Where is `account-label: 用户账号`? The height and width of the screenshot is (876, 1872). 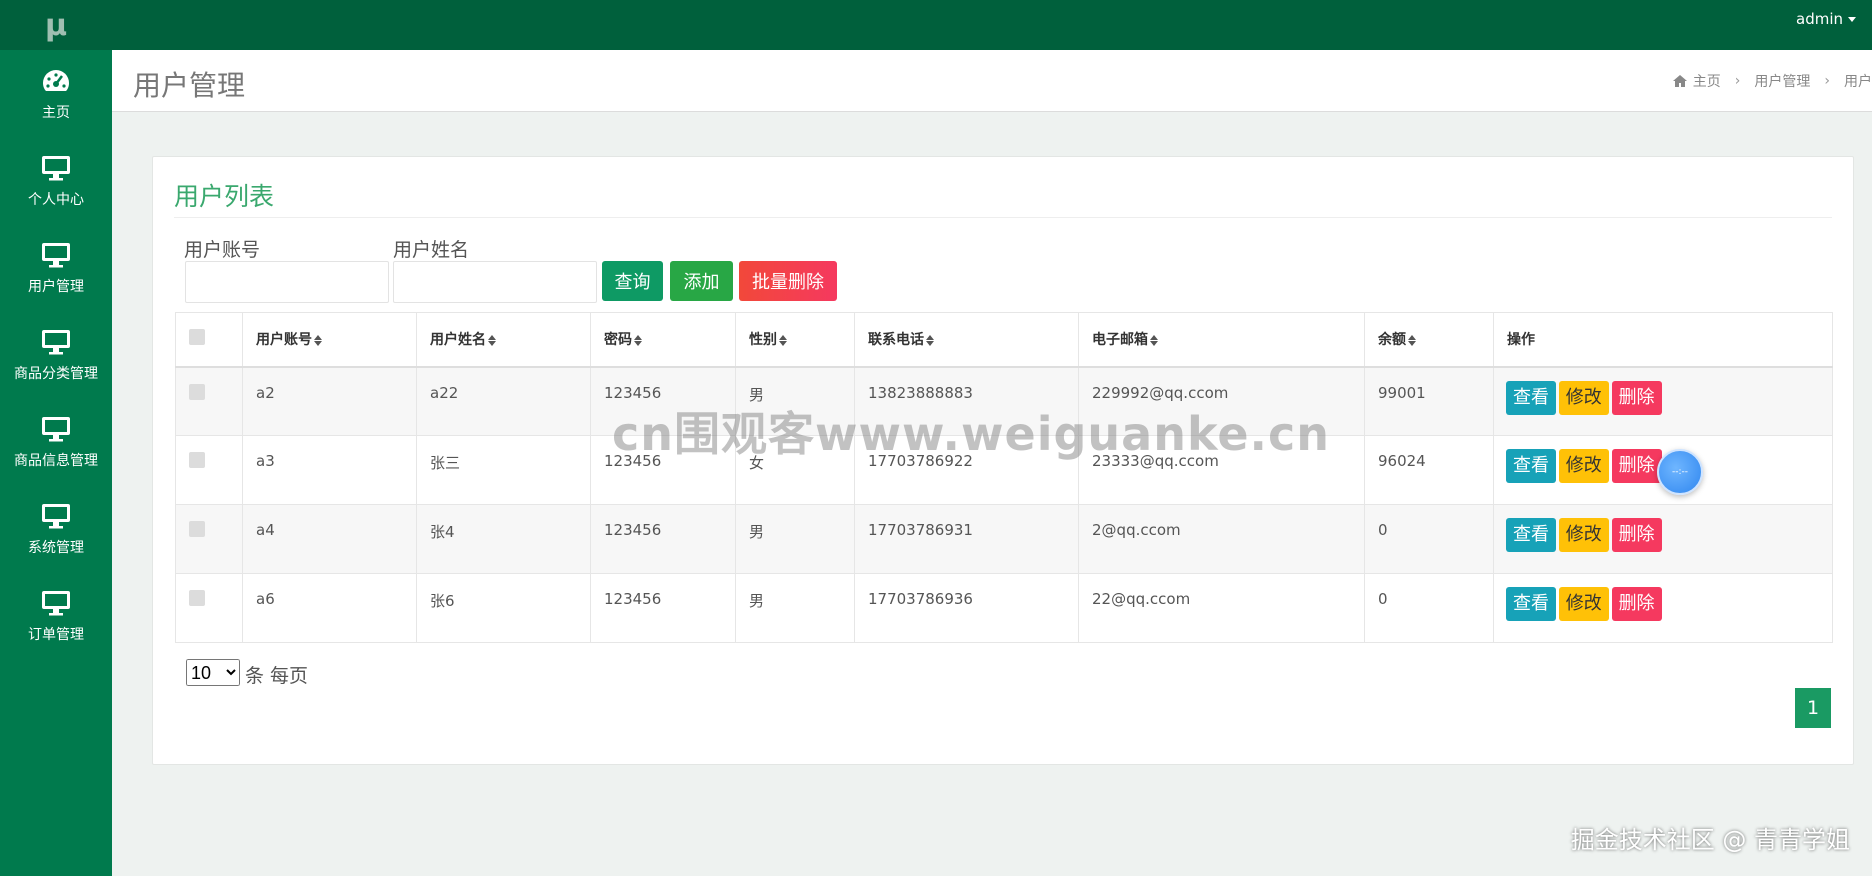
account-label: 用户账号 is located at coordinates (222, 250).